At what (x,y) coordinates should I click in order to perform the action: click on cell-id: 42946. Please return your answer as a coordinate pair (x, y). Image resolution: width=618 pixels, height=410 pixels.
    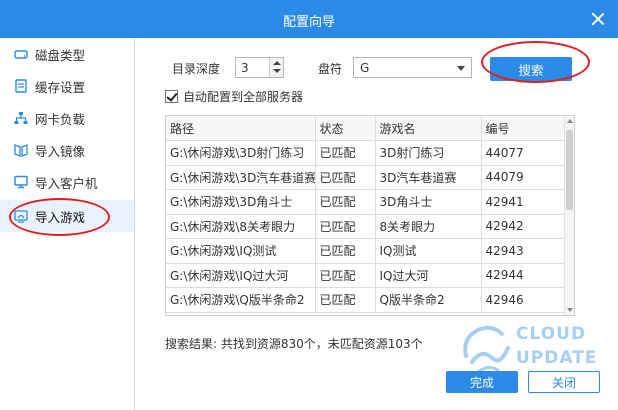
    Looking at the image, I should click on (524, 300).